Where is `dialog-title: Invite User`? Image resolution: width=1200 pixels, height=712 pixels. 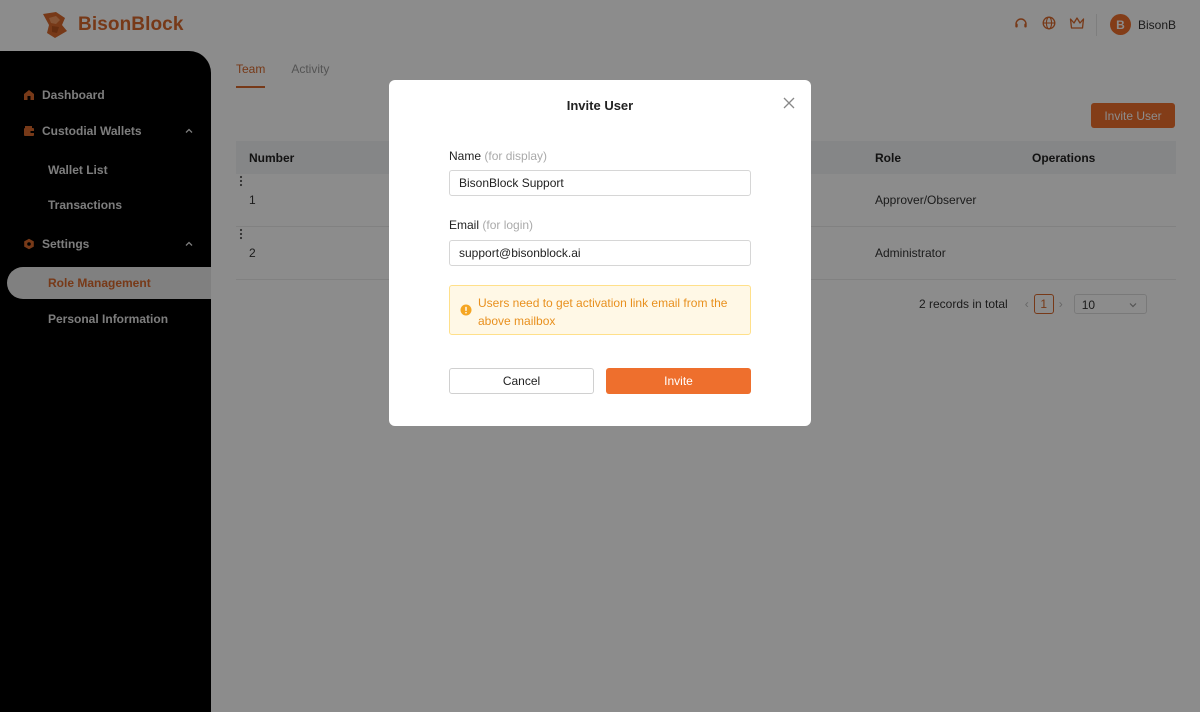
dialog-title: Invite User is located at coordinates (600, 105).